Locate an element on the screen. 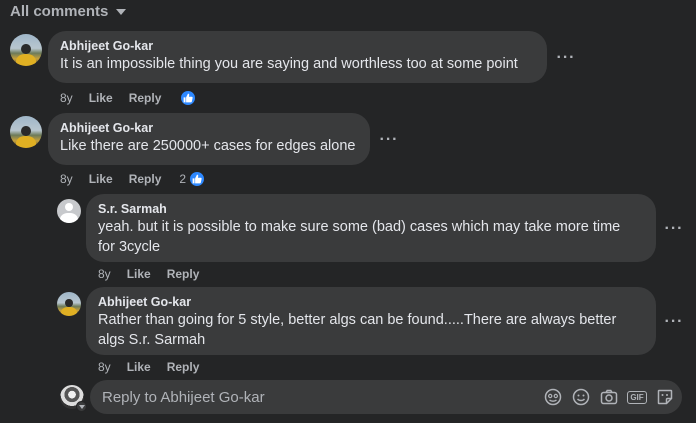  comment-actions: 8y Like Reply is located at coordinates (129, 98).